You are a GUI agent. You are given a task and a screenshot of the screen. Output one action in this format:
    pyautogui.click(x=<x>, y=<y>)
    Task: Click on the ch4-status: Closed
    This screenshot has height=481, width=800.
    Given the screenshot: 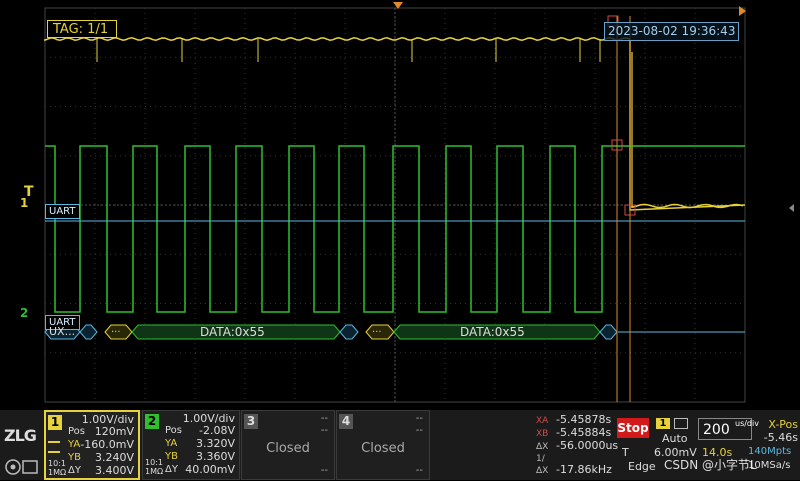 What is the action you would take?
    pyautogui.click(x=383, y=448)
    